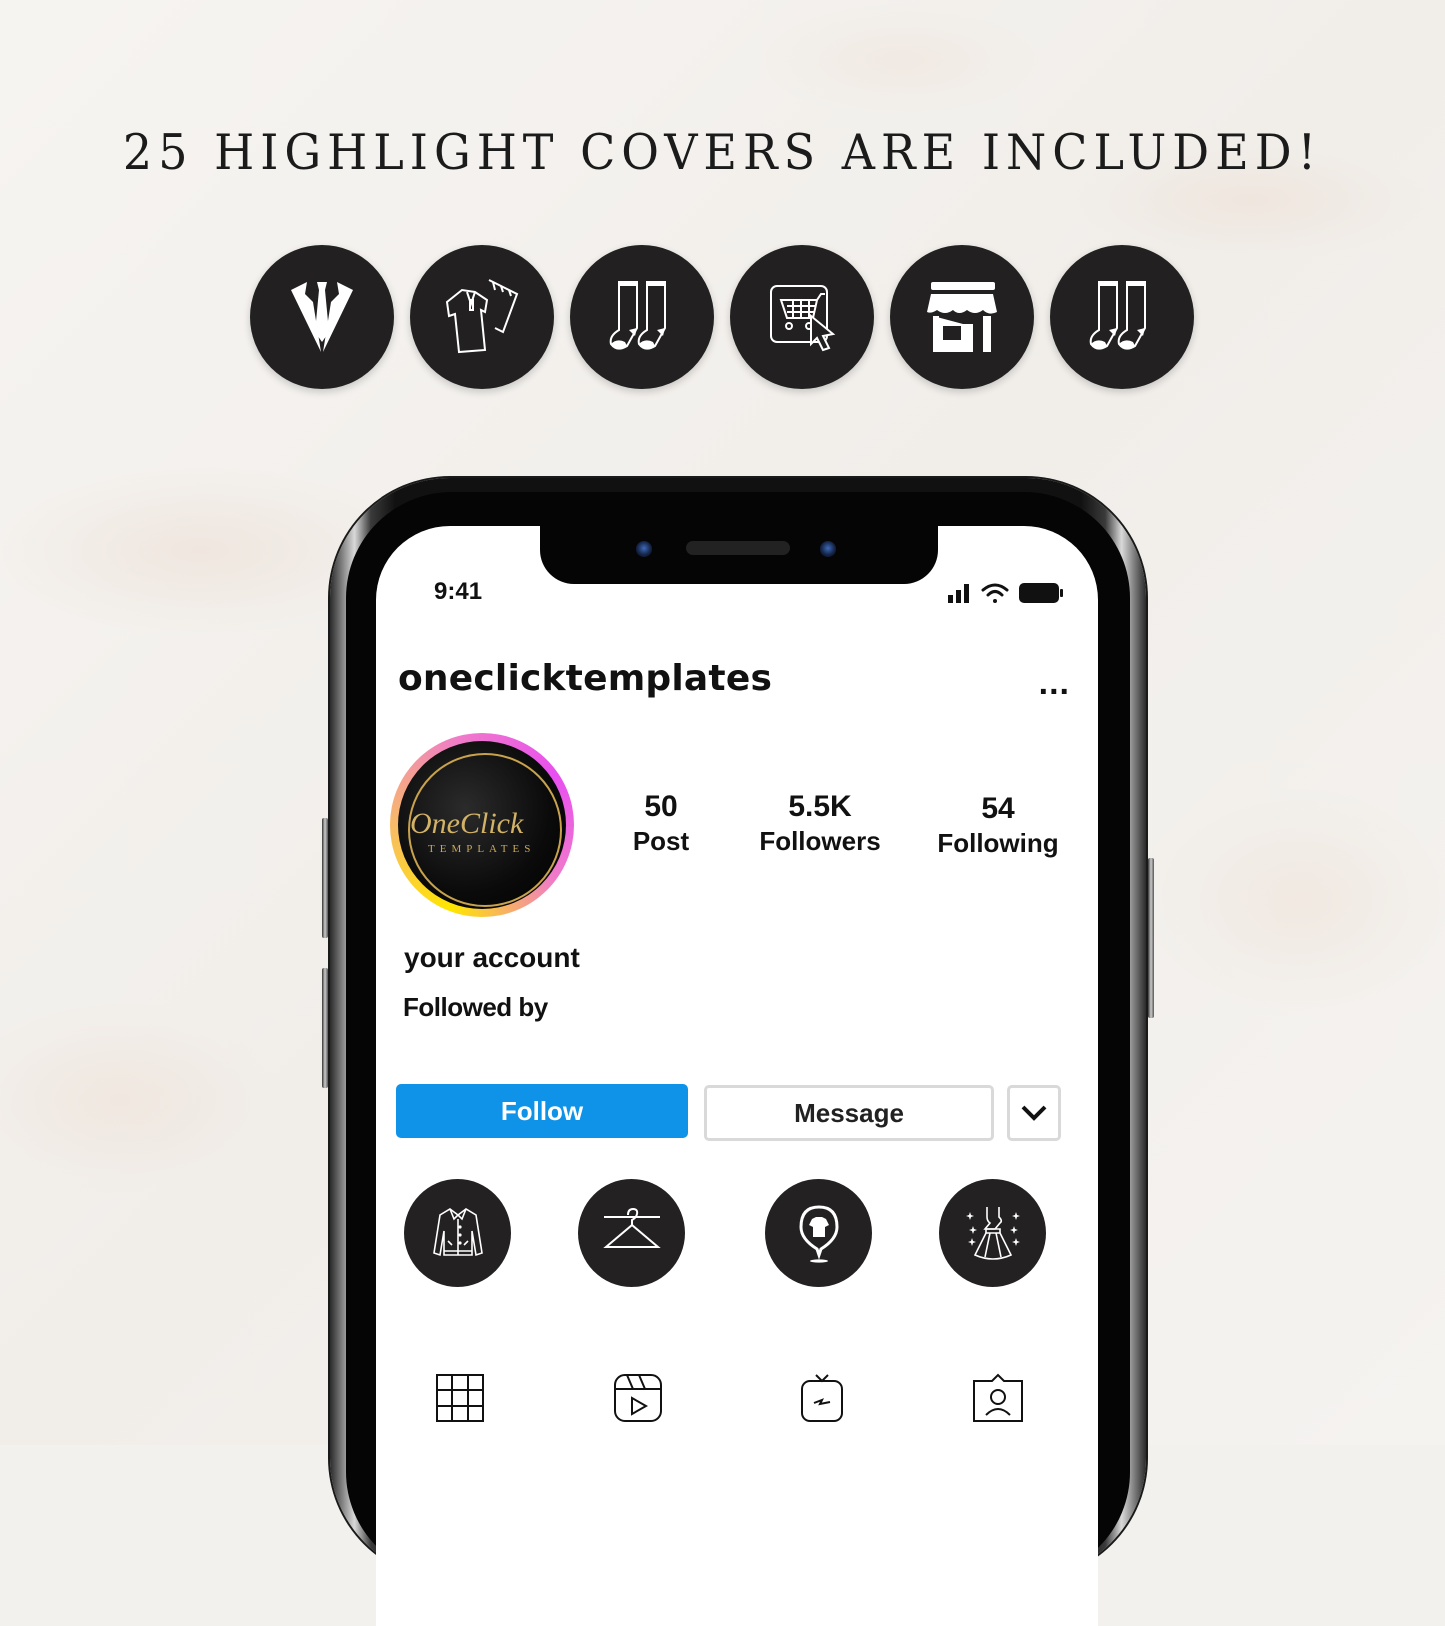 The width and height of the screenshot is (1445, 1626). Describe the element at coordinates (661, 841) in the screenshot. I see `stat-label: Post` at that location.